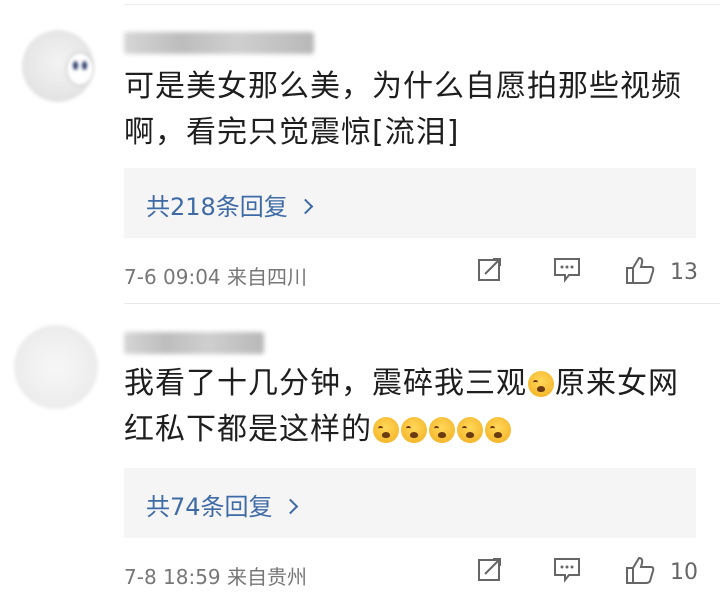 Image resolution: width=720 pixels, height=600 pixels. I want to click on comment-text: 我看了十几分钟，震碎我三观 原来女网红私下都是这样的, so click(409, 407).